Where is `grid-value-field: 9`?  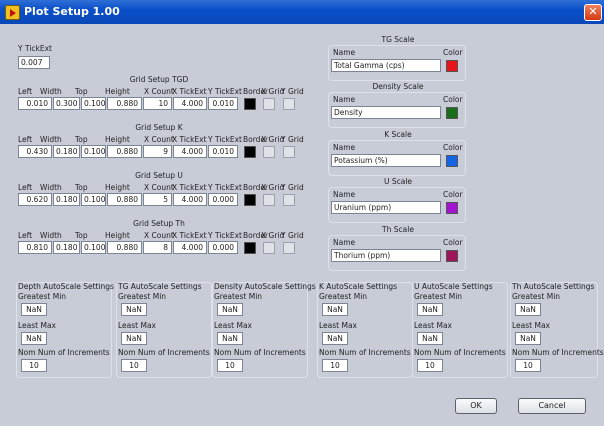
grid-value-field: 9 is located at coordinates (157, 151).